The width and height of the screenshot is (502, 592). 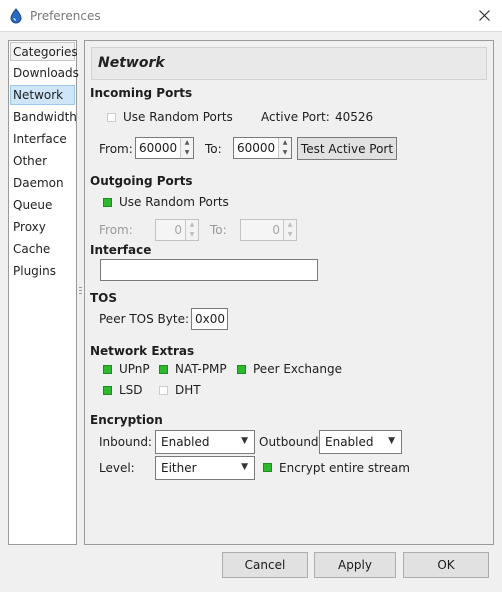 What do you see at coordinates (163, 390) in the screenshot?
I see `dht-checkbox` at bounding box center [163, 390].